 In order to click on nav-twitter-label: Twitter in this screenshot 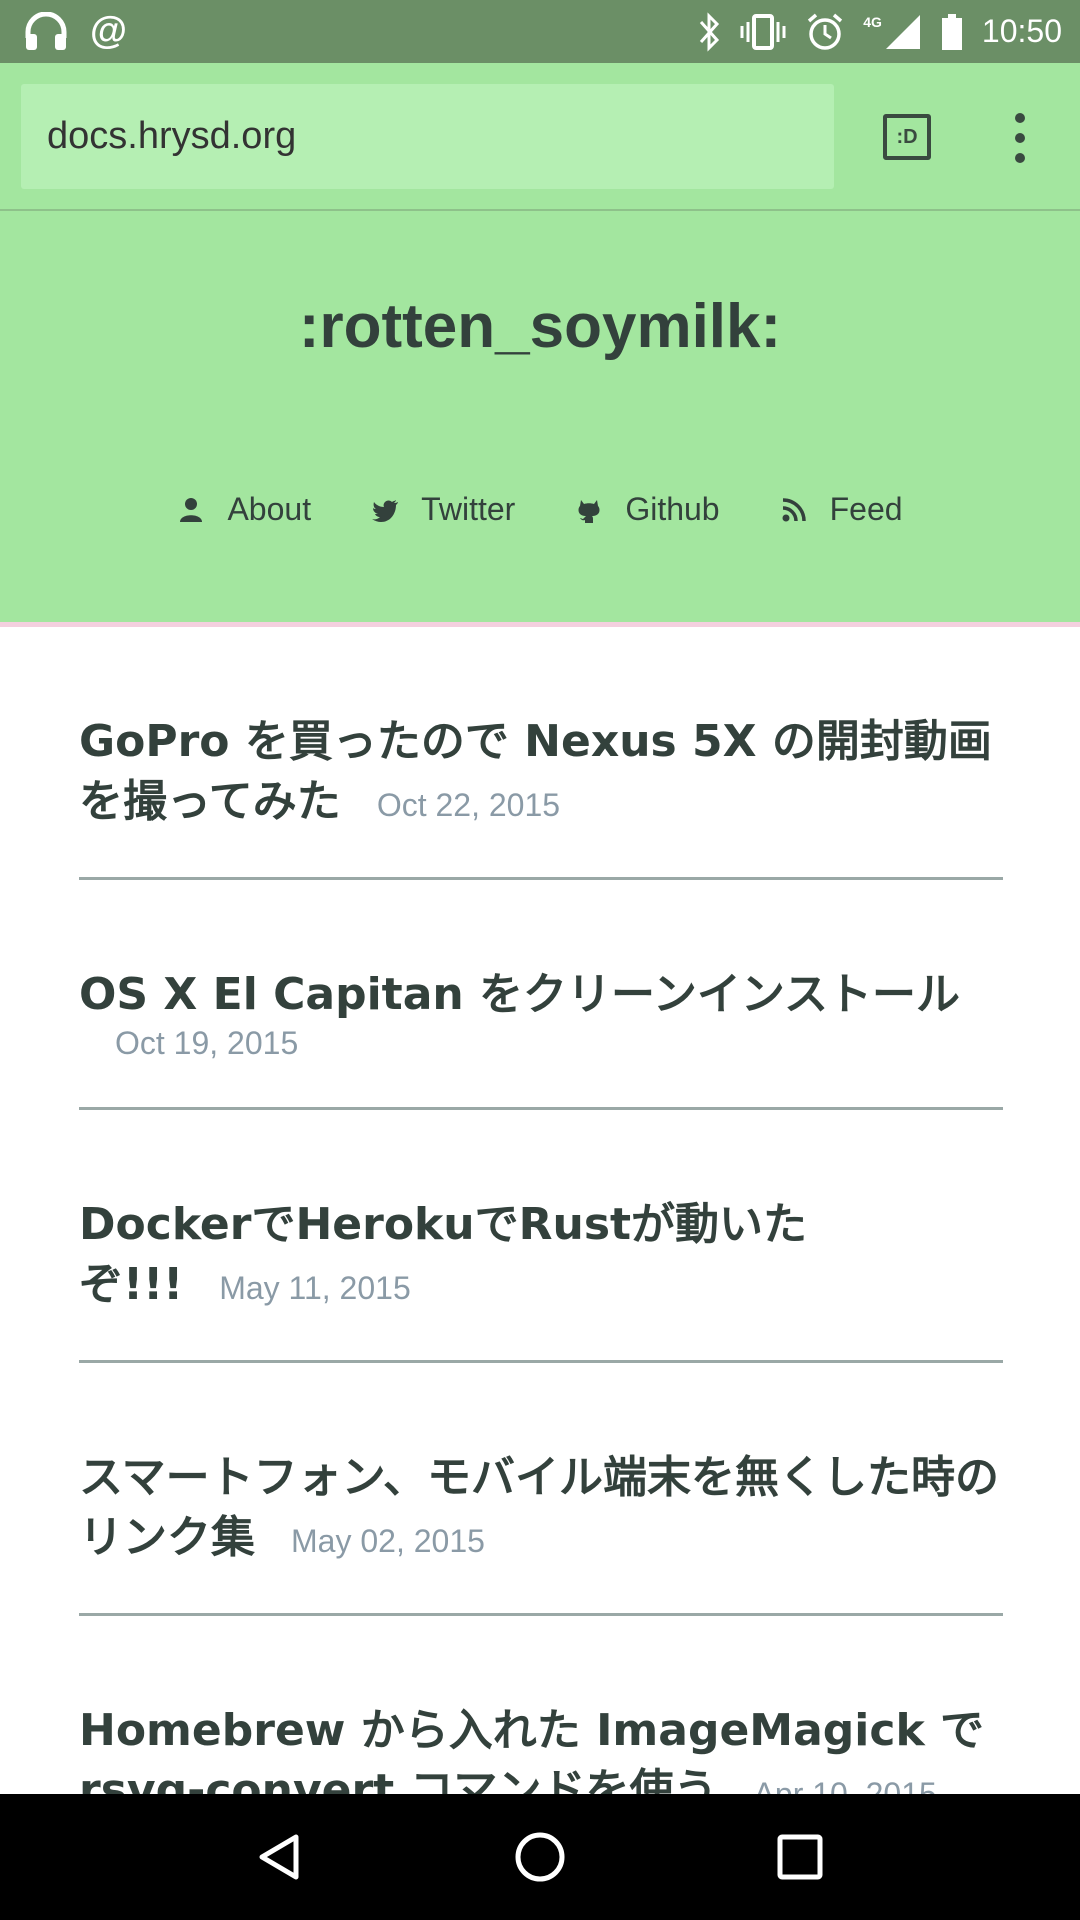, I will do `click(468, 509)`.